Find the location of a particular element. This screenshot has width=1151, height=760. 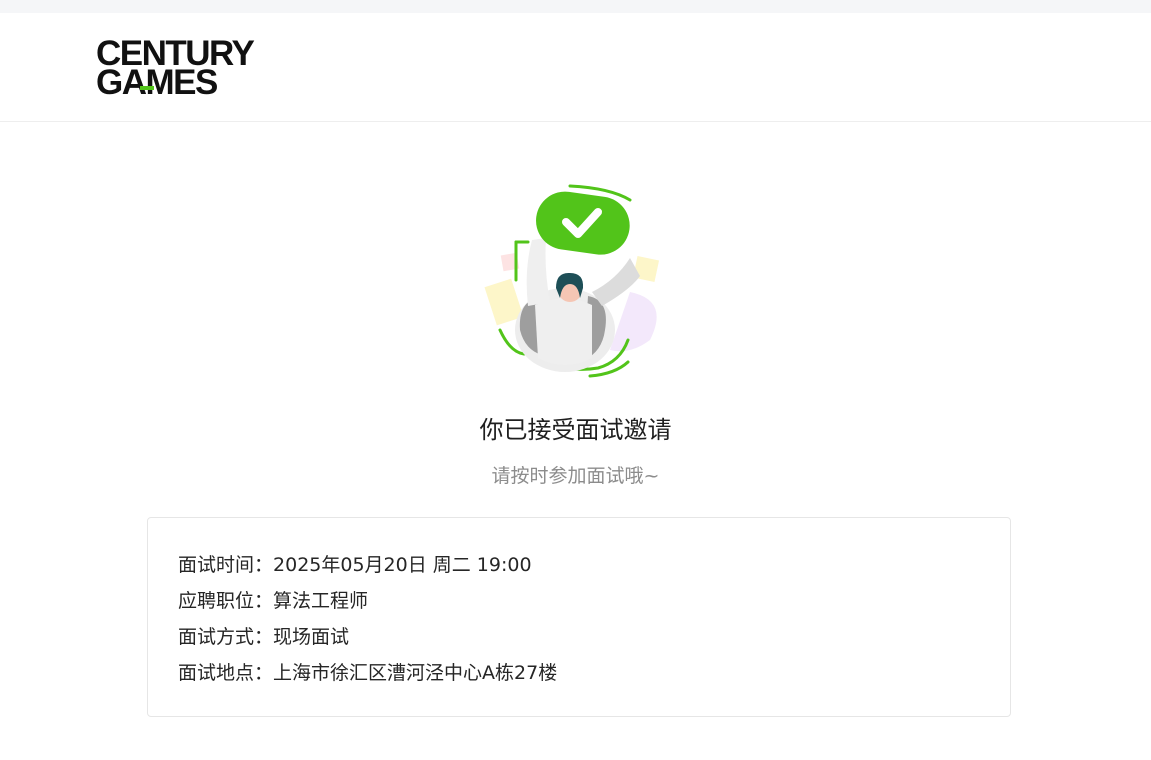

interview-location-row: 面试地点：上海市徐汇区漕河泾中心A栋27楼 is located at coordinates (367, 671).